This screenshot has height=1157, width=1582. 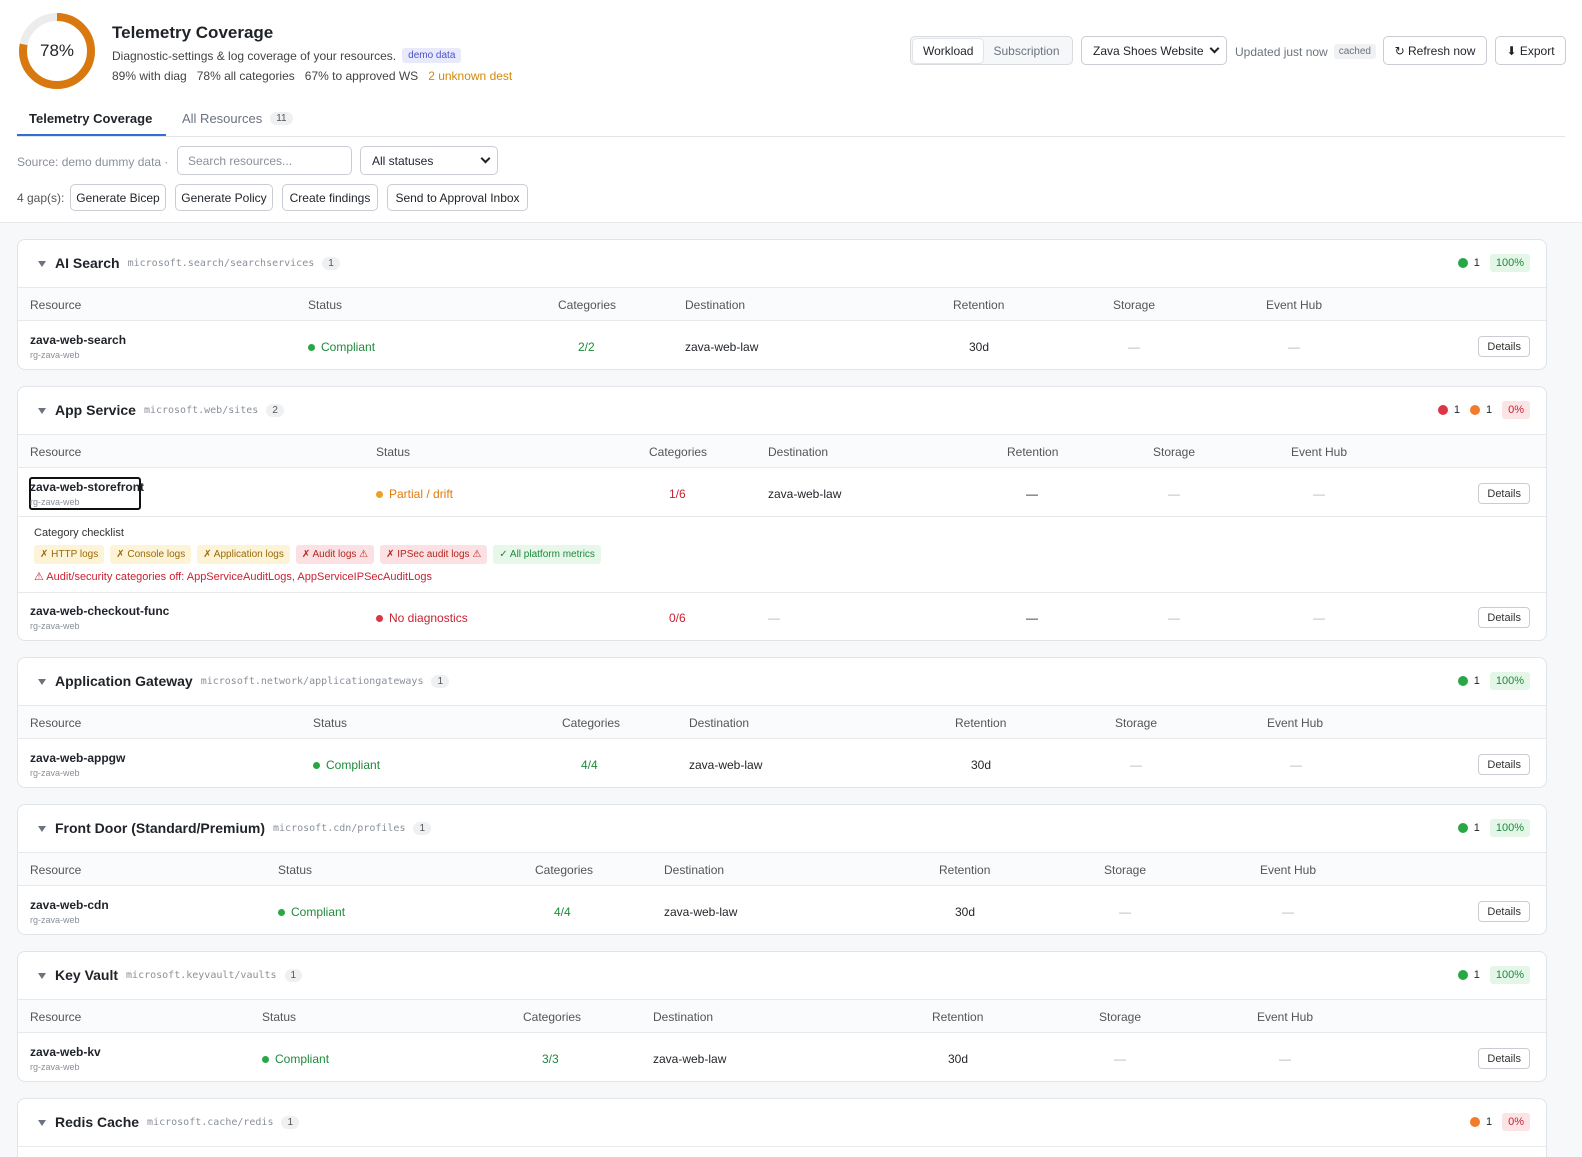 I want to click on compliant-dot-icon, so click(x=1462, y=975).